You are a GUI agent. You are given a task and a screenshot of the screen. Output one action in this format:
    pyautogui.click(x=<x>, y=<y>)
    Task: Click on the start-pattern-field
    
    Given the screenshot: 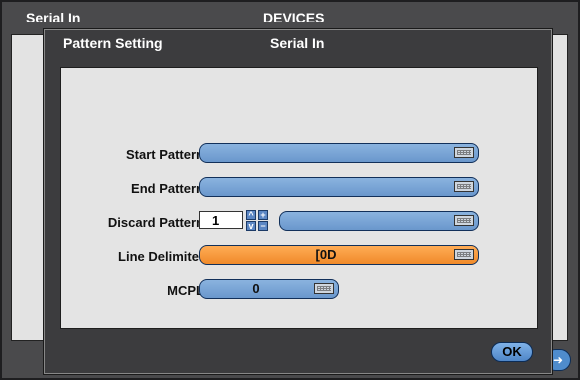 What is the action you would take?
    pyautogui.click(x=339, y=153)
    